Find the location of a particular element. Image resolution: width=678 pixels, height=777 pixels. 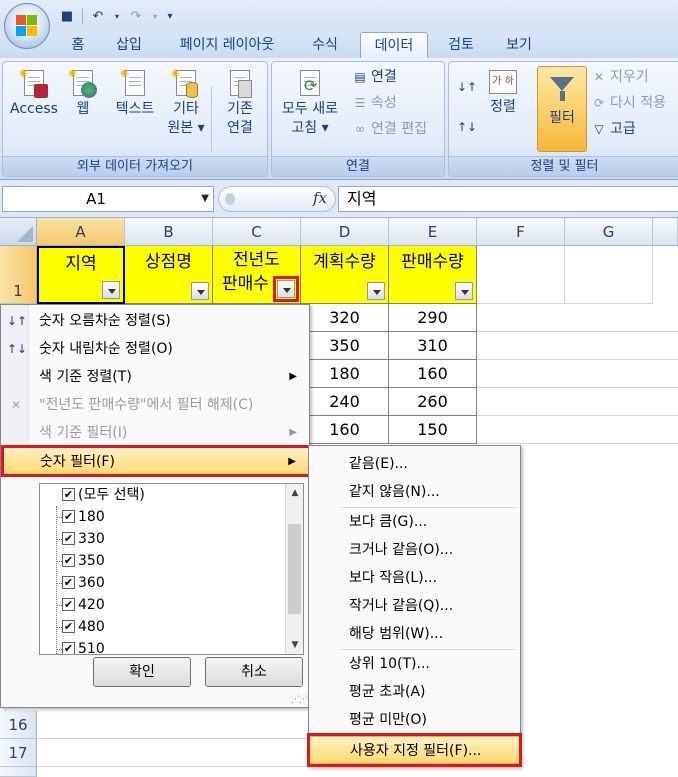

scroll-up-icon: ▲ is located at coordinates (294, 493).